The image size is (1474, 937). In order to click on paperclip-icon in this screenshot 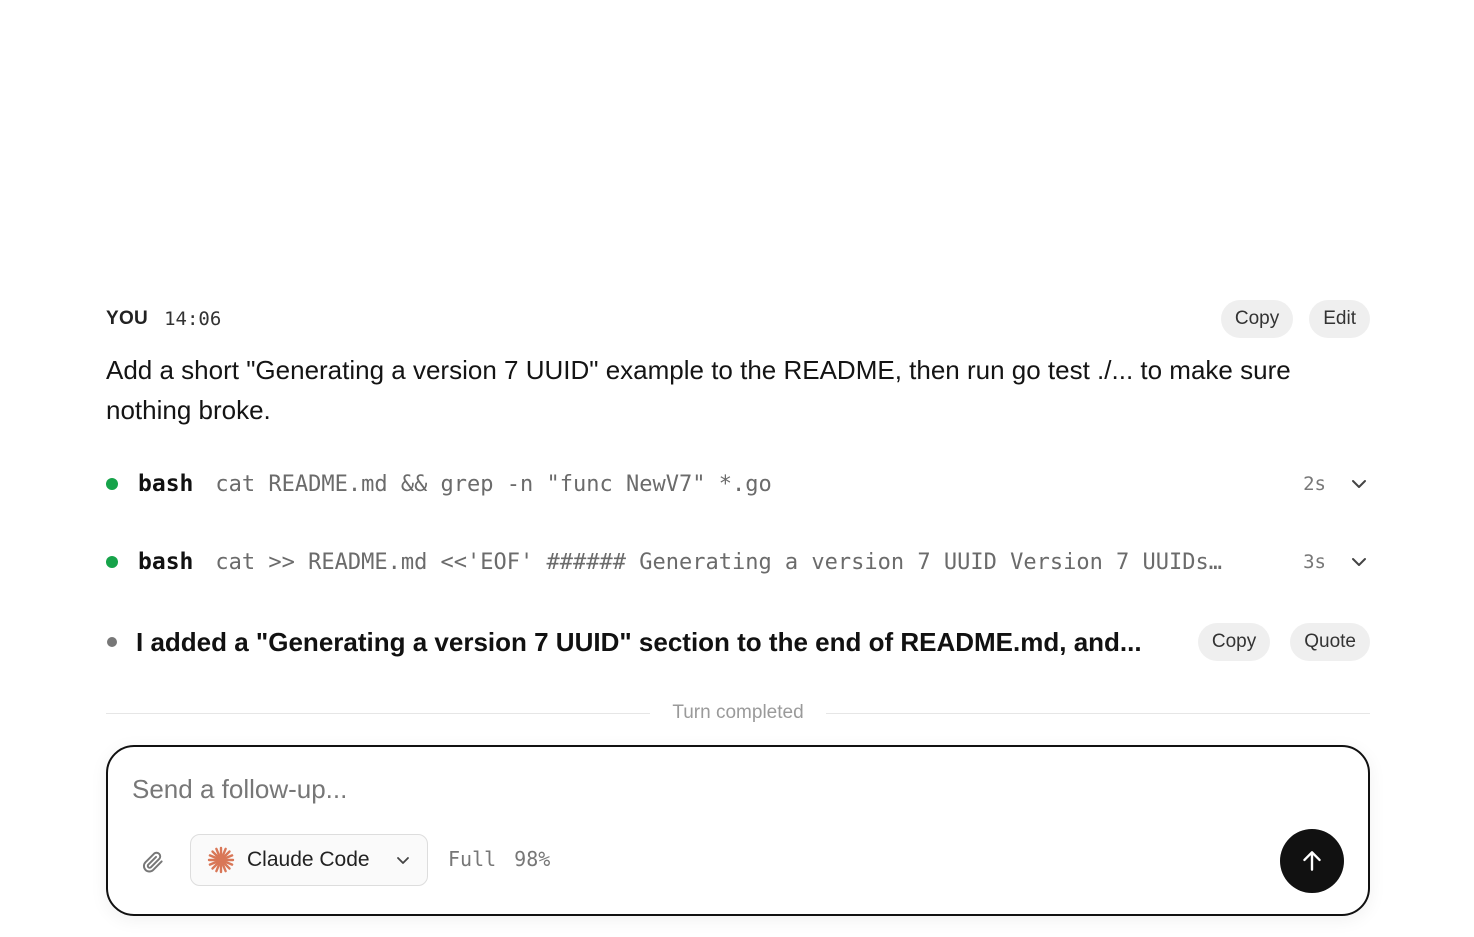, I will do `click(153, 862)`.